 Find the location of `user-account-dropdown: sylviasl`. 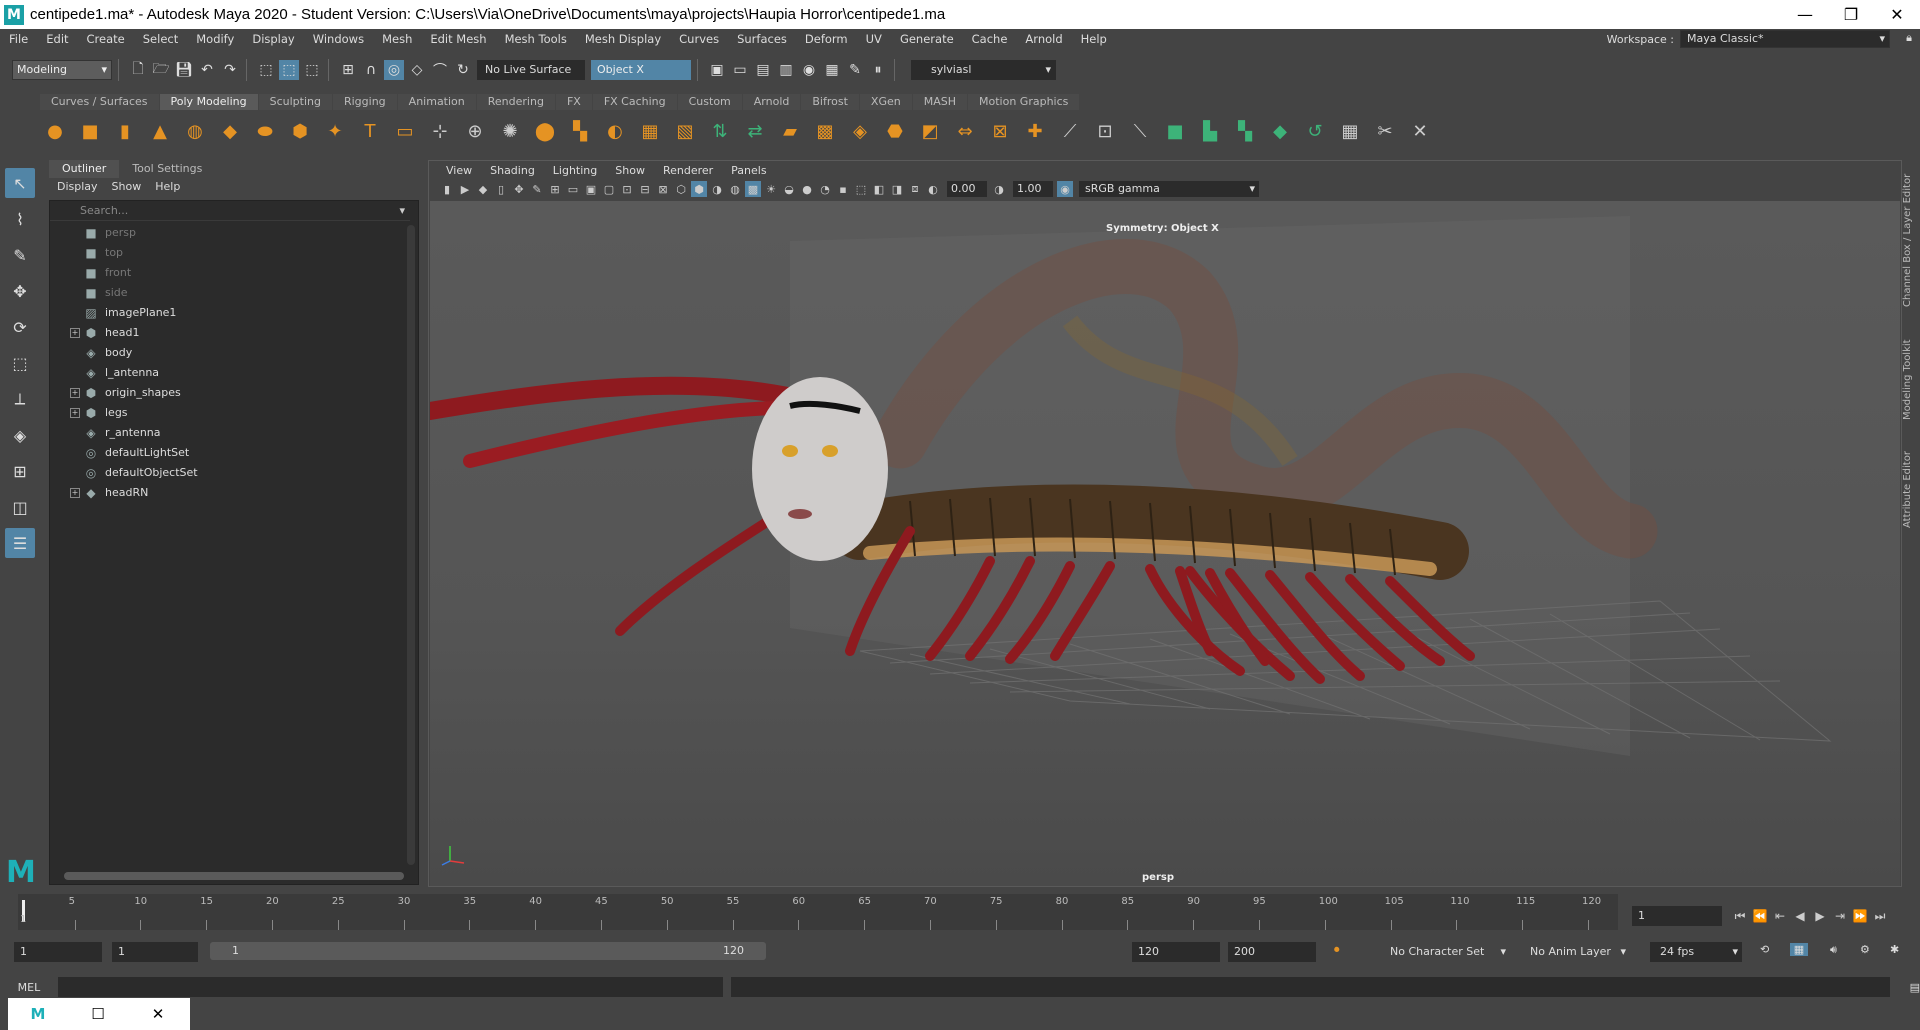

user-account-dropdown: sylviasl is located at coordinates (983, 70).